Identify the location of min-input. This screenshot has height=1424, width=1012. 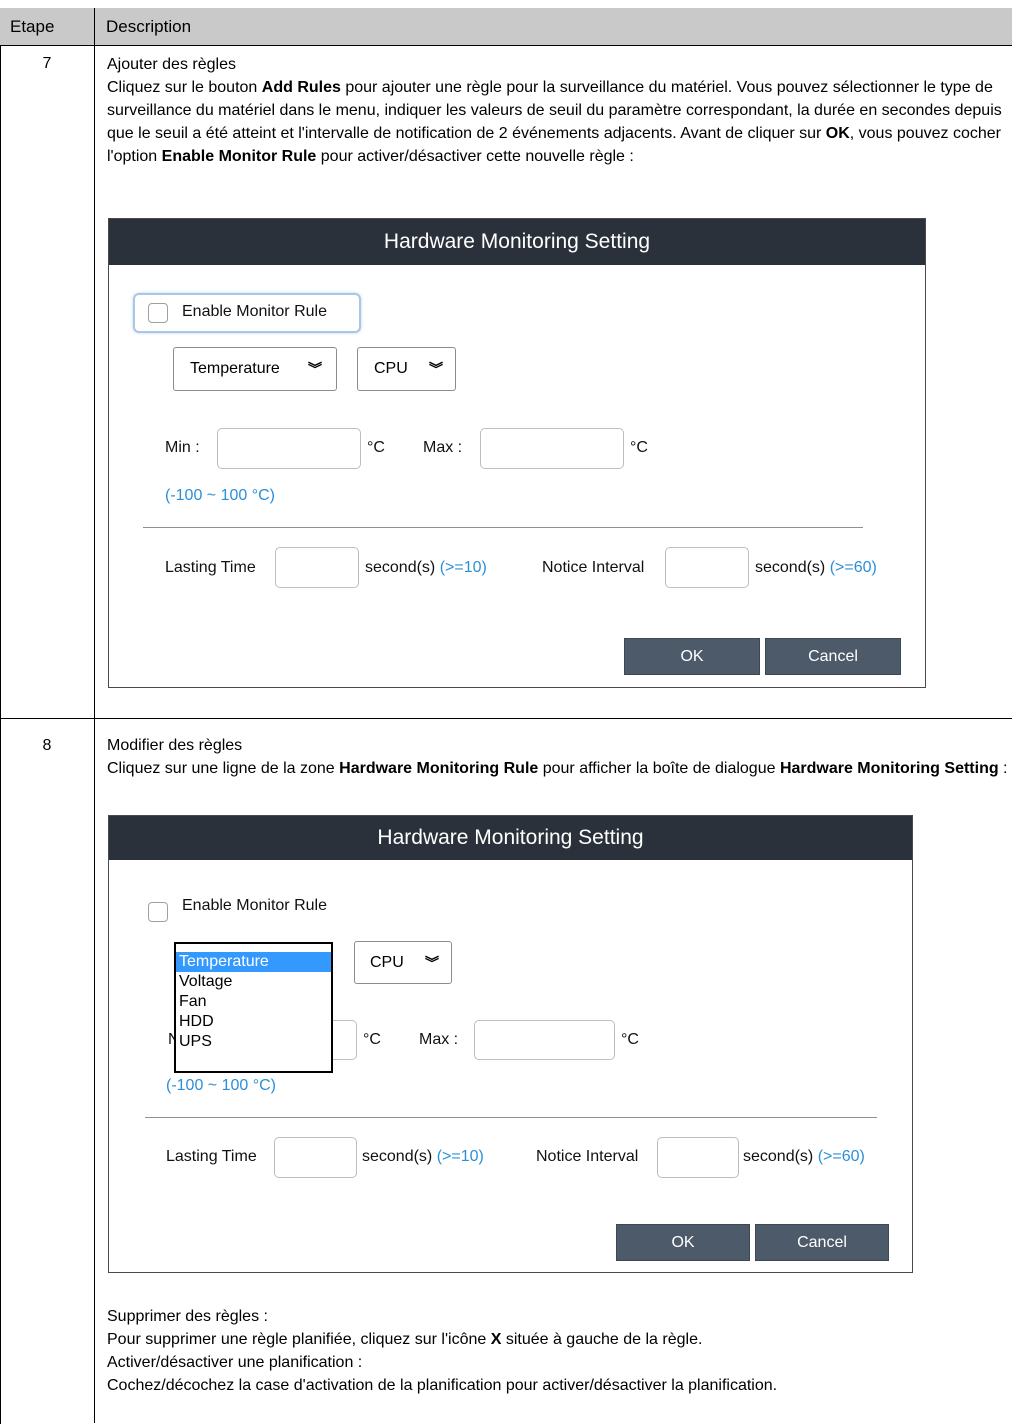
(289, 448).